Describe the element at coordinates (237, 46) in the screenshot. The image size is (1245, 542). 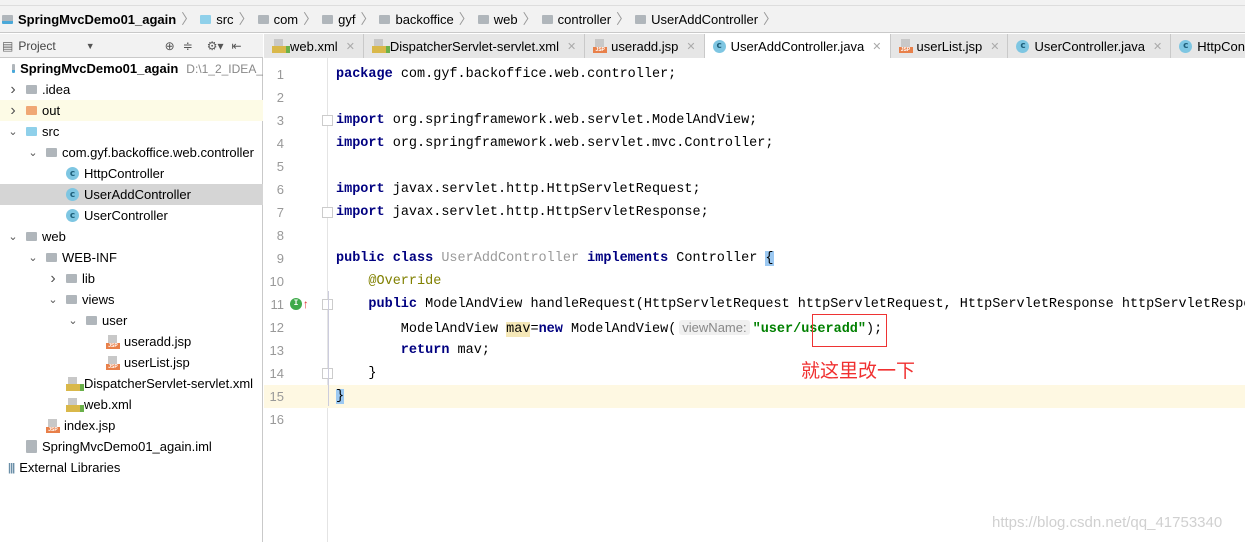
I see `hide-panel-icon: ⇤` at that location.